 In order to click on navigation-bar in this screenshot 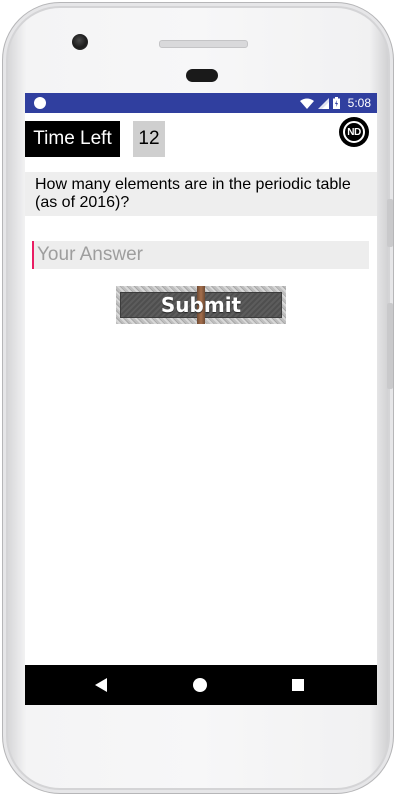, I will do `click(201, 685)`.